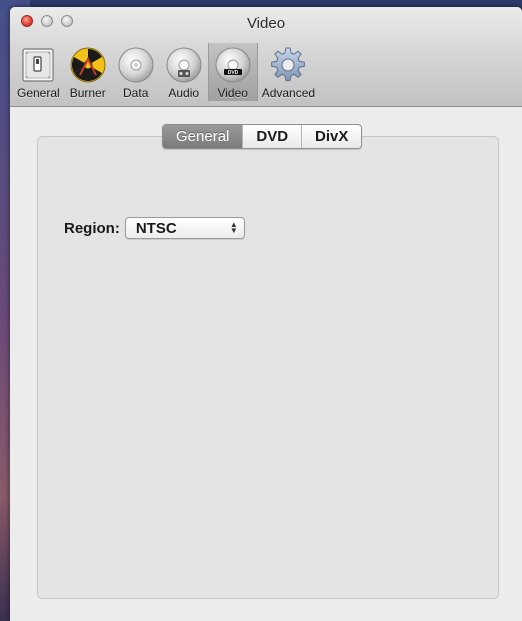 The width and height of the screenshot is (522, 621). I want to click on toolbar-item-burner: Burner, so click(88, 72).